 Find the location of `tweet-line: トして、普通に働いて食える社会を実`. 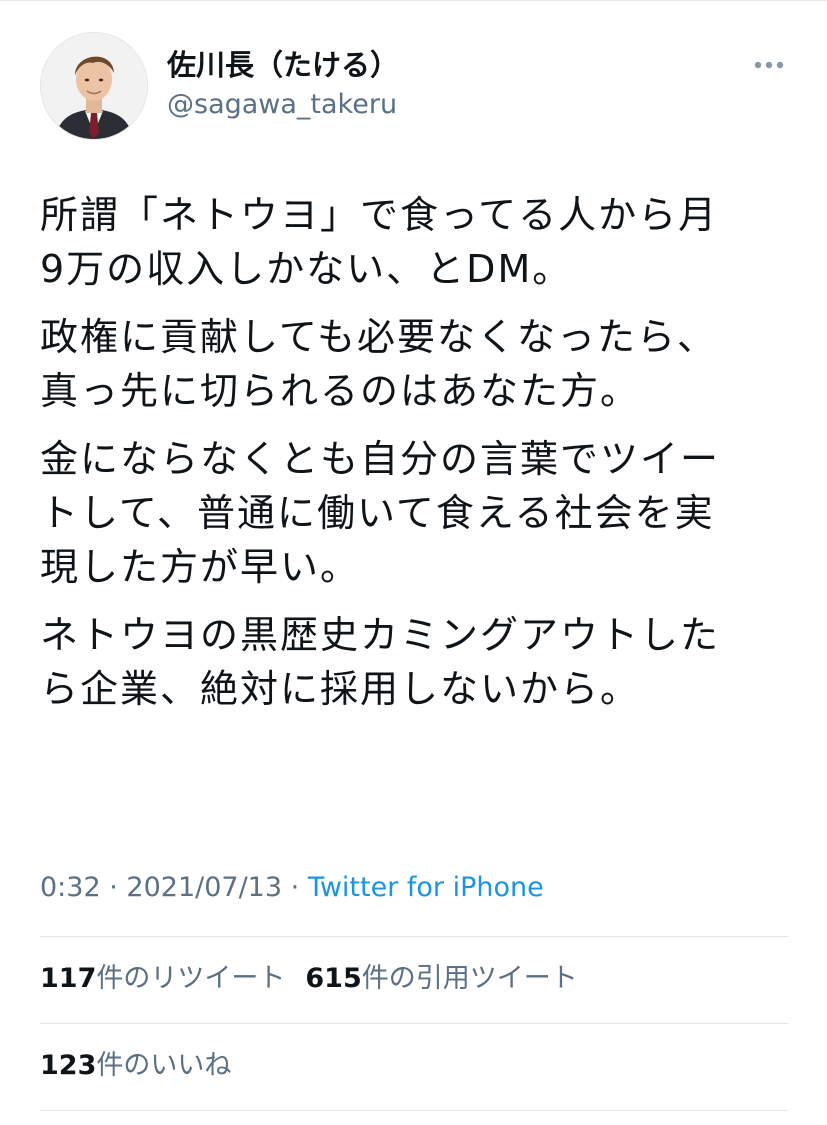

tweet-line: トして、普通に働いて食える社会を実 is located at coordinates (377, 513).